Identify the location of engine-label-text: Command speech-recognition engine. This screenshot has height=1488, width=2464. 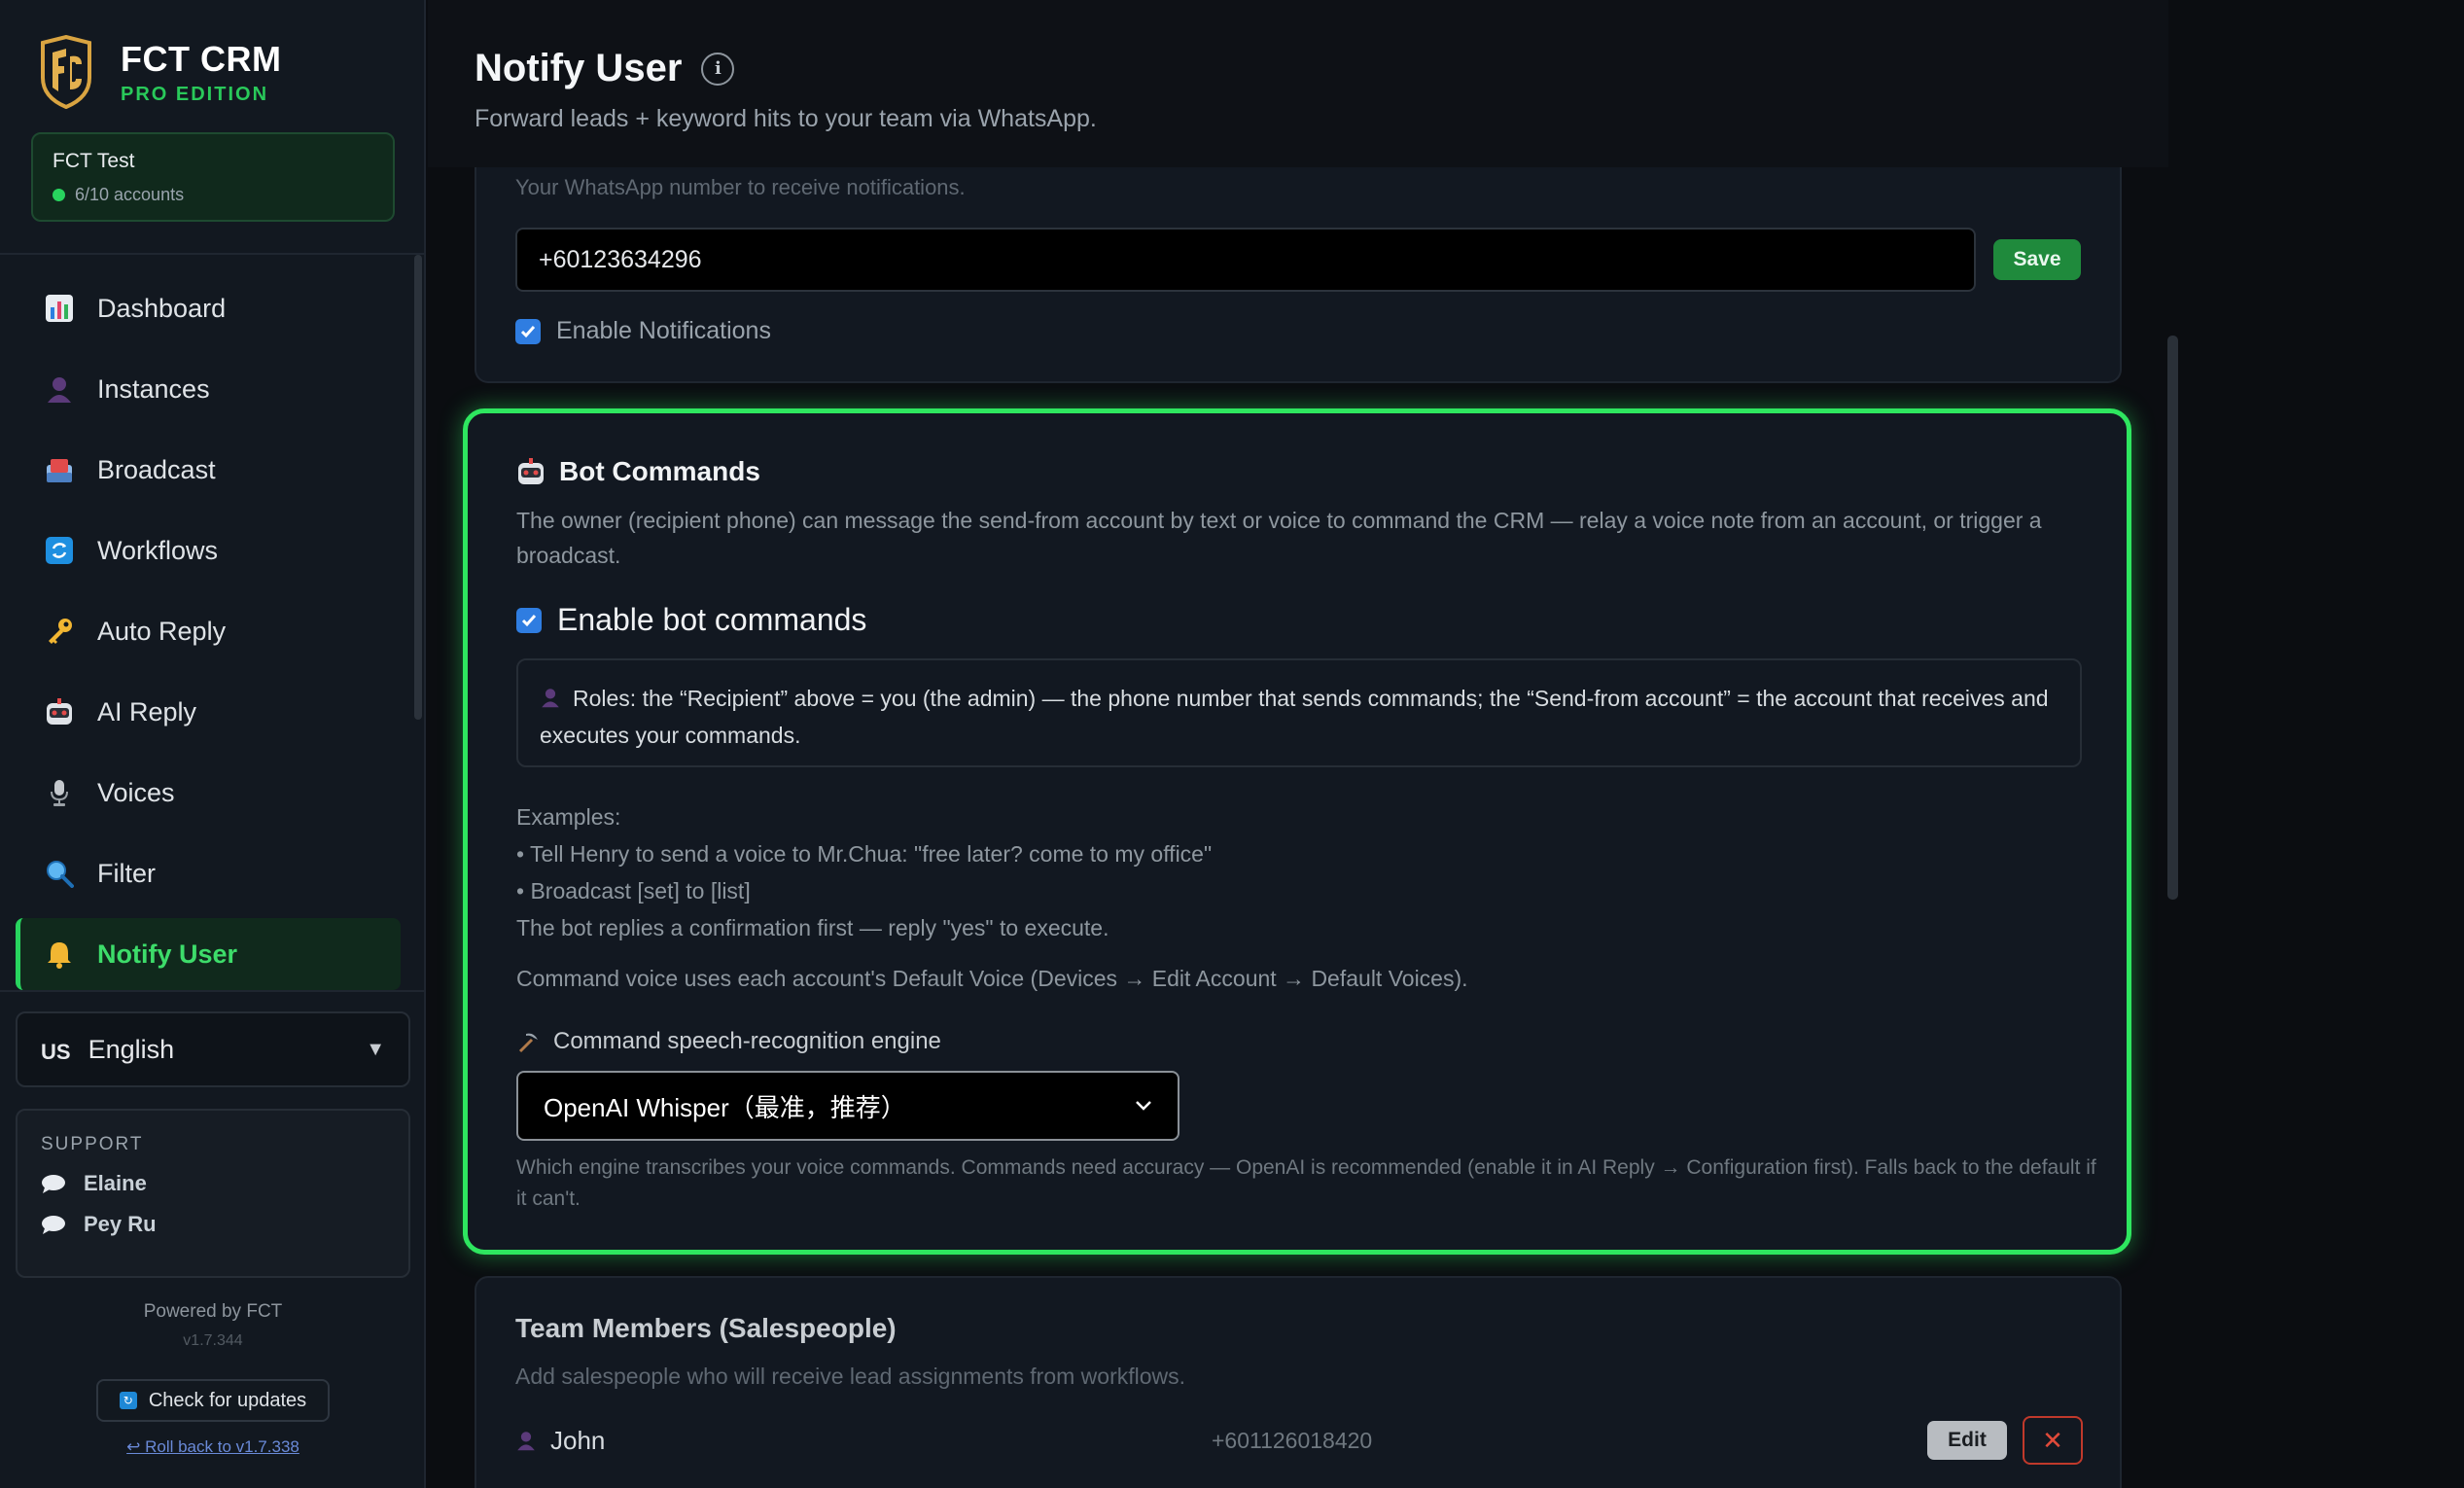
(747, 1041).